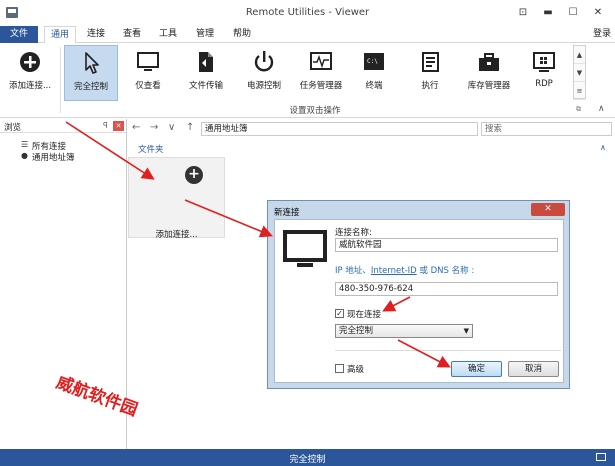 The image size is (615, 466). Describe the element at coordinates (132, 34) in the screenshot. I see `tab-view: 查看` at that location.